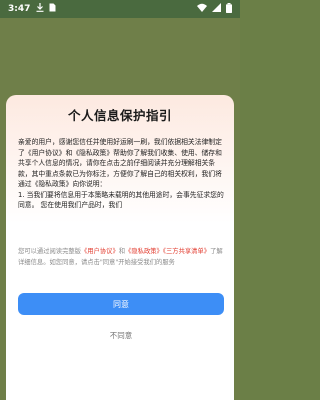 The width and height of the screenshot is (320, 400). What do you see at coordinates (100, 251) in the screenshot?
I see `user-agreement-link: 《用户协议》` at bounding box center [100, 251].